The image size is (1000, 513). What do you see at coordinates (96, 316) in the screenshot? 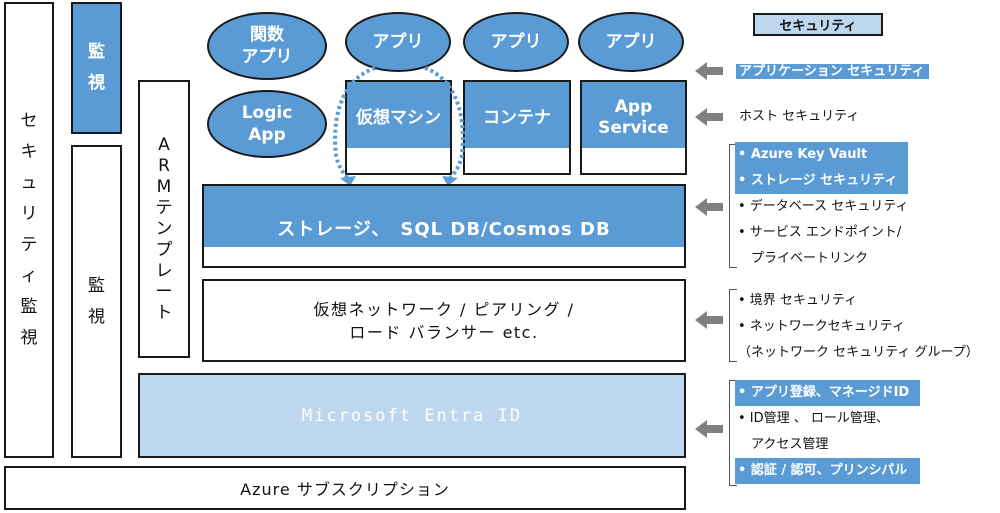
I see `monitoring-bottom-char: 視` at bounding box center [96, 316].